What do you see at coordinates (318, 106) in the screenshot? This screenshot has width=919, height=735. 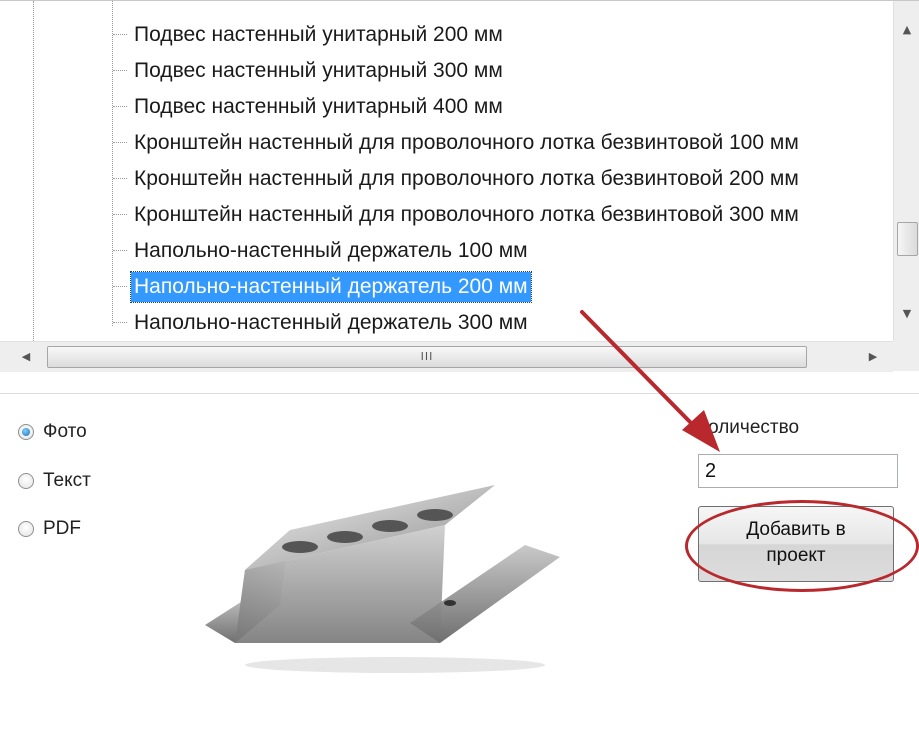 I see `tree-item-label: Подвес настенный унитарный 400 мм` at bounding box center [318, 106].